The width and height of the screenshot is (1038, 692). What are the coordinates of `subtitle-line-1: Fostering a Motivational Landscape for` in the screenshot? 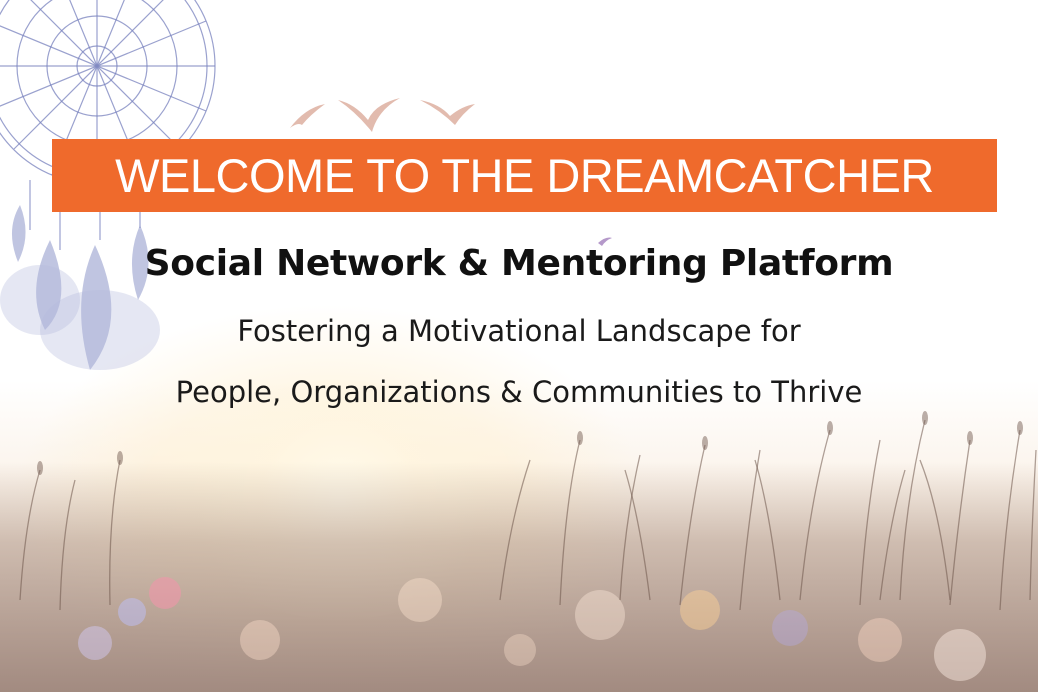 It's located at (519, 331).